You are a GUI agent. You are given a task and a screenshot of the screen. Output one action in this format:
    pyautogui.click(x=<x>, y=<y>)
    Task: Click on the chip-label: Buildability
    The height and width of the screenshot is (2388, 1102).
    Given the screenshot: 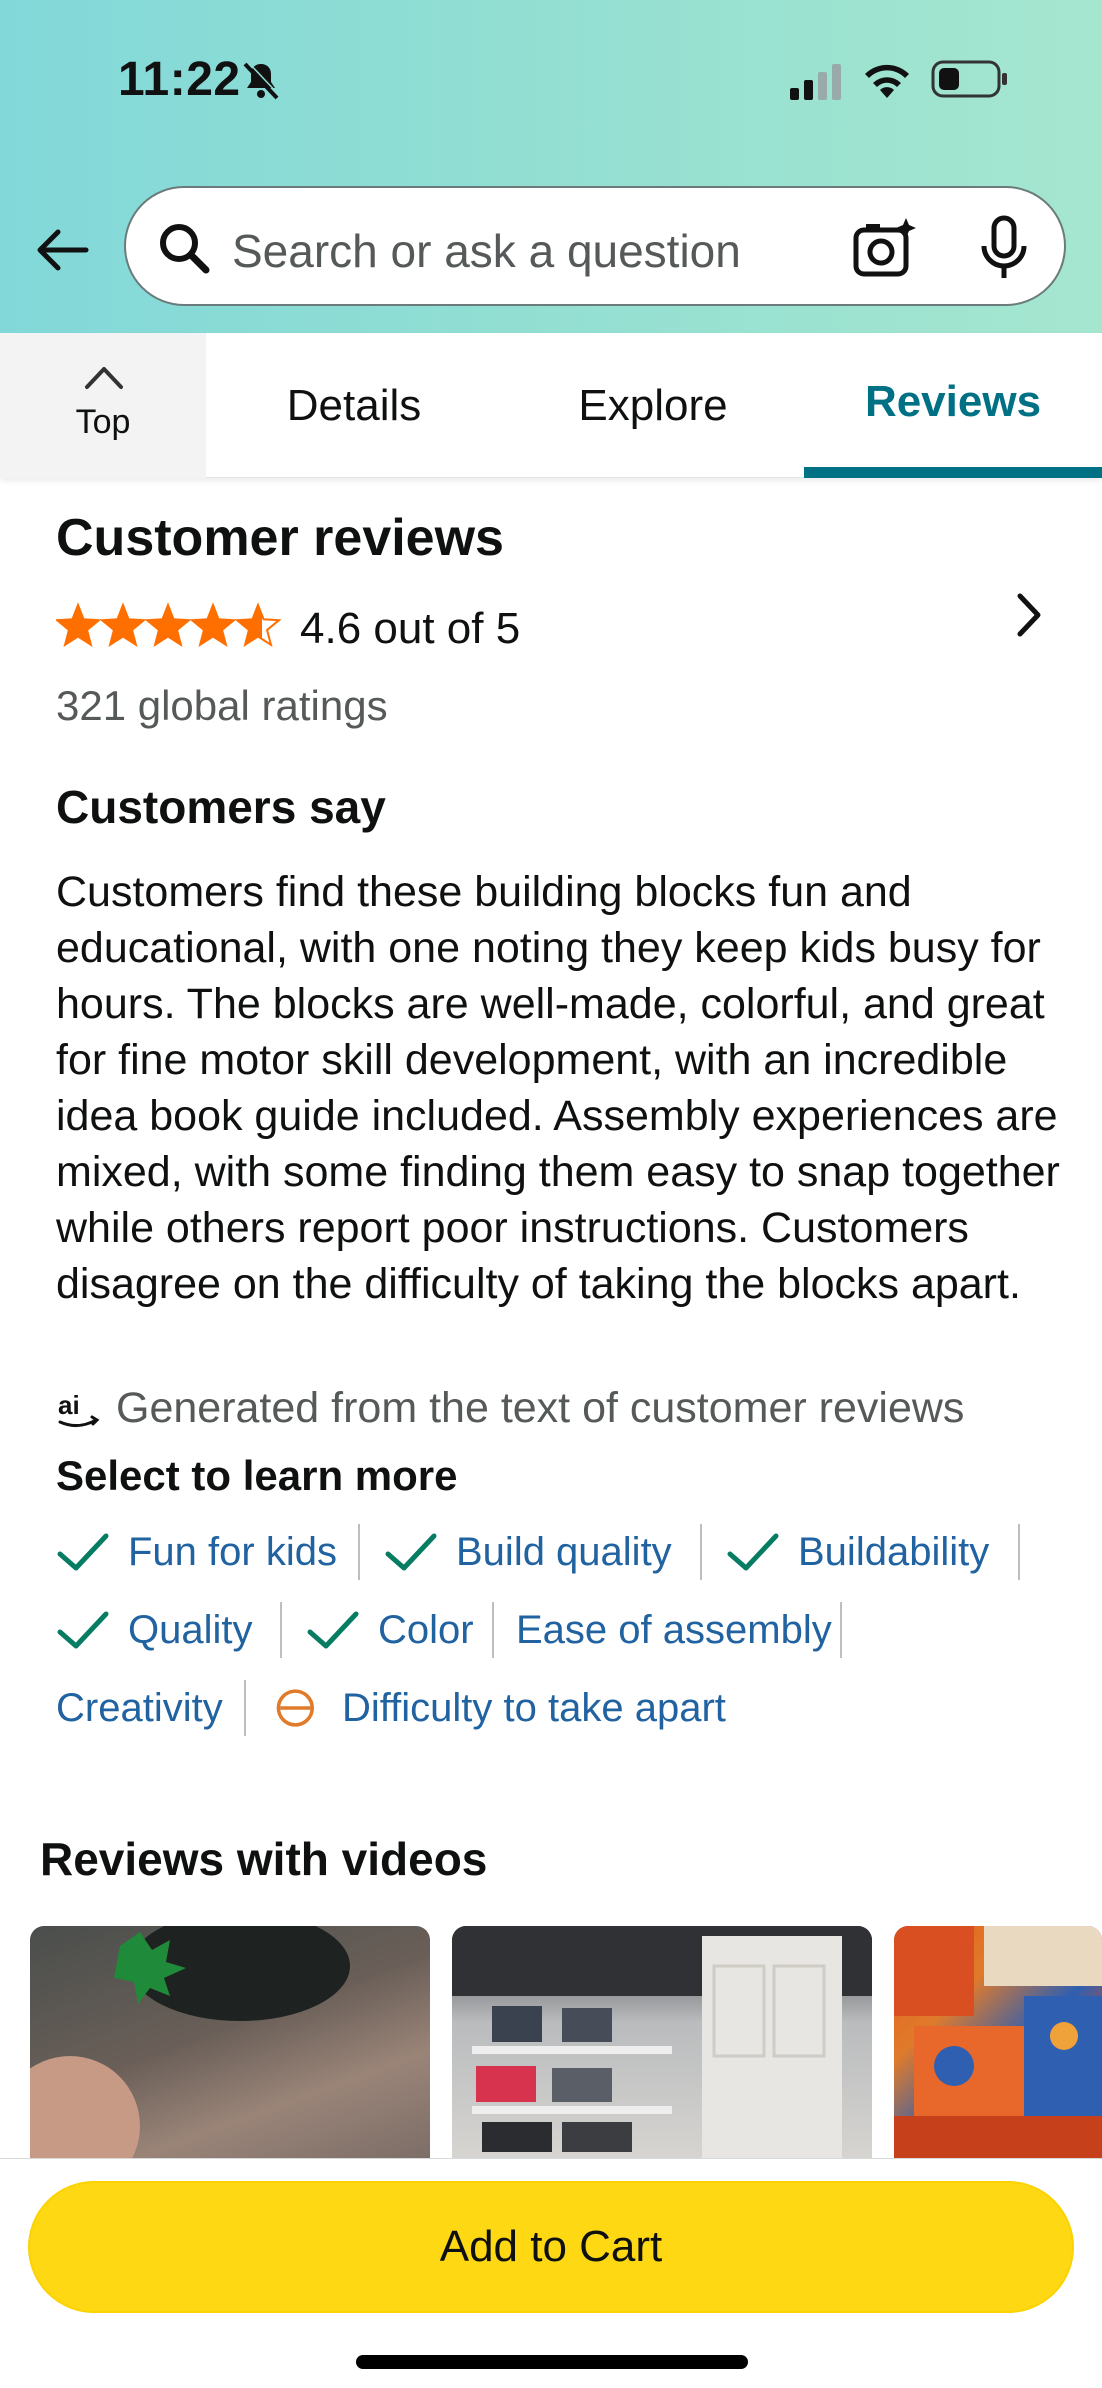 What is the action you would take?
    pyautogui.click(x=894, y=1551)
    